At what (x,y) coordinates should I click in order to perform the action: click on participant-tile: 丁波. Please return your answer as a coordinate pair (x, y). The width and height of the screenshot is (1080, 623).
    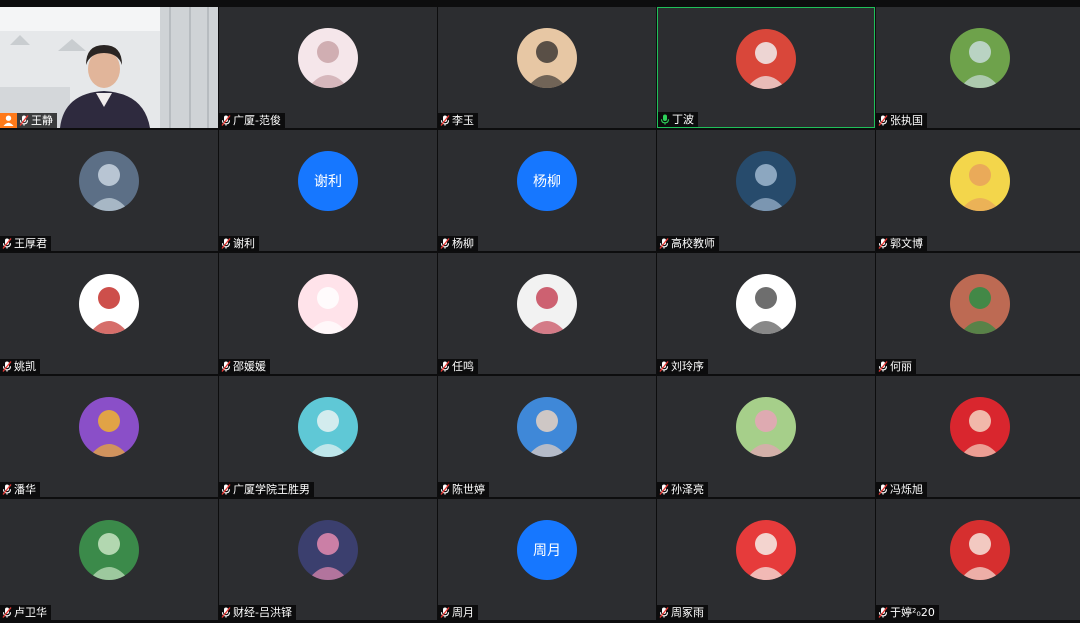
    Looking at the image, I should click on (766, 67).